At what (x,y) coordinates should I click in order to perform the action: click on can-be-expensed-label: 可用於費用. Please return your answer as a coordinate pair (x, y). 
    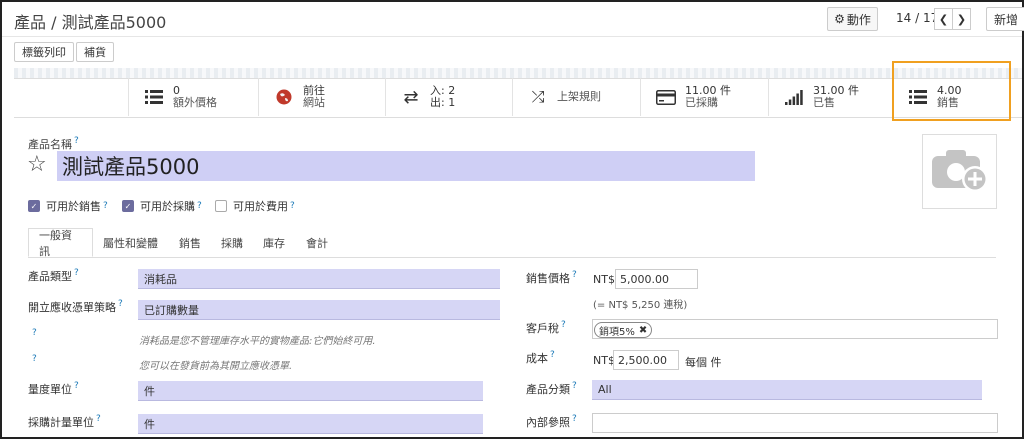
    Looking at the image, I should click on (260, 206).